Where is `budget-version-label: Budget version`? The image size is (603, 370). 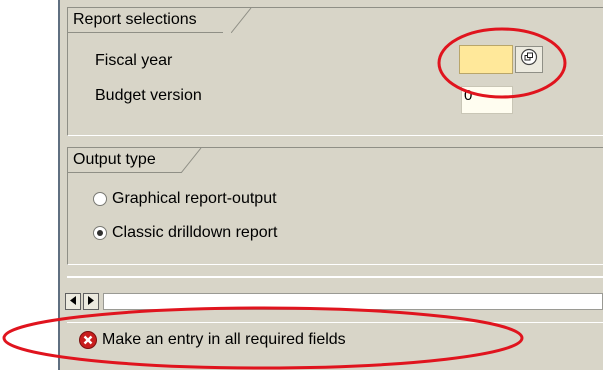 budget-version-label: Budget version is located at coordinates (148, 95).